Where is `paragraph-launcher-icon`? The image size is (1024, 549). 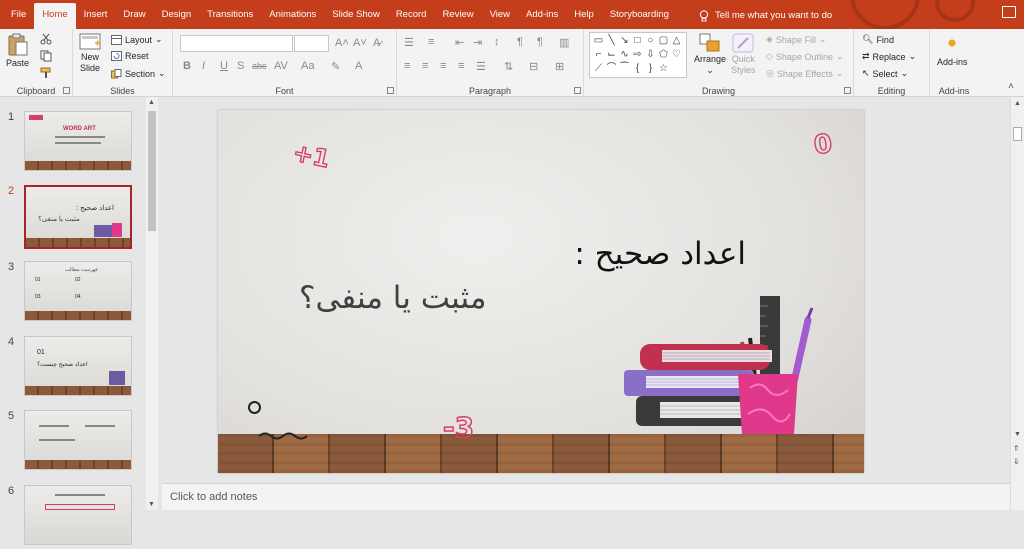
paragraph-launcher-icon is located at coordinates (577, 90).